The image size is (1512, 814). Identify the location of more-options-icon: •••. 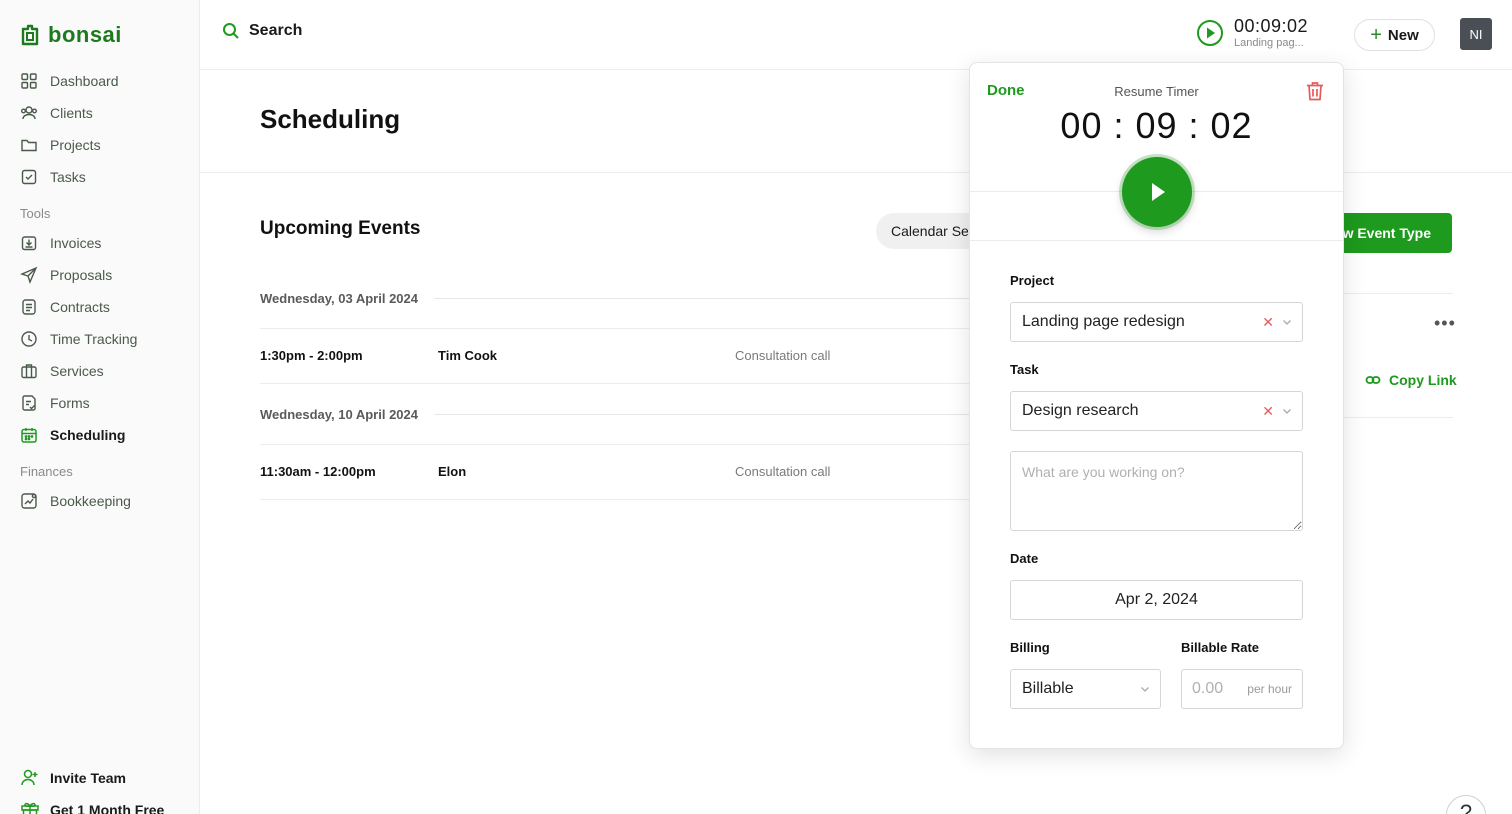
(1445, 323).